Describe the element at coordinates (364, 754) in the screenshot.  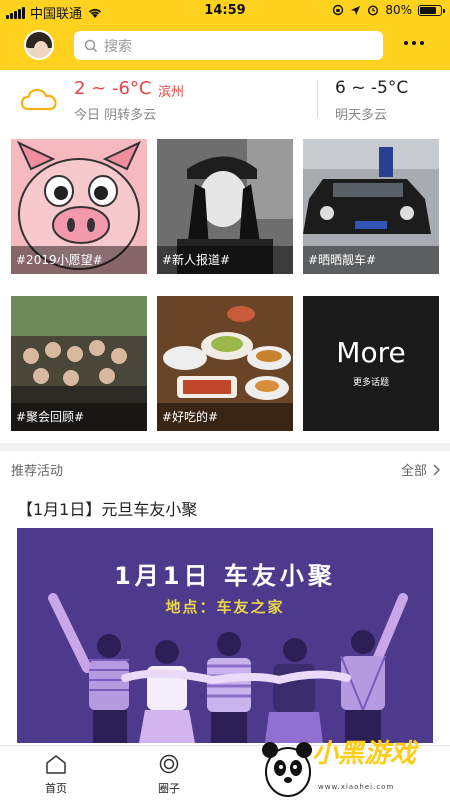
I see `watermark-text: 小黑游戏` at that location.